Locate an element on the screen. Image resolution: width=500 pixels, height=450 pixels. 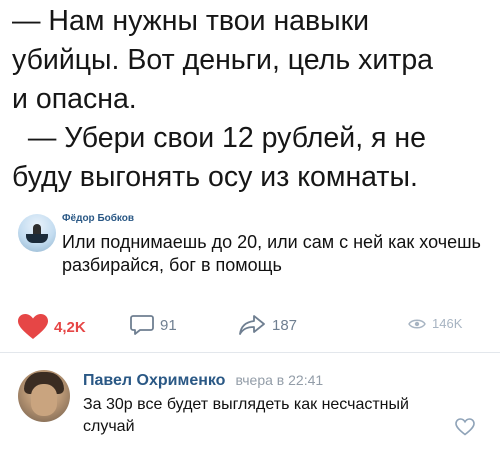
post-actions-bar: 4,2K 91 187 146K is located at coordinates (250, 324).